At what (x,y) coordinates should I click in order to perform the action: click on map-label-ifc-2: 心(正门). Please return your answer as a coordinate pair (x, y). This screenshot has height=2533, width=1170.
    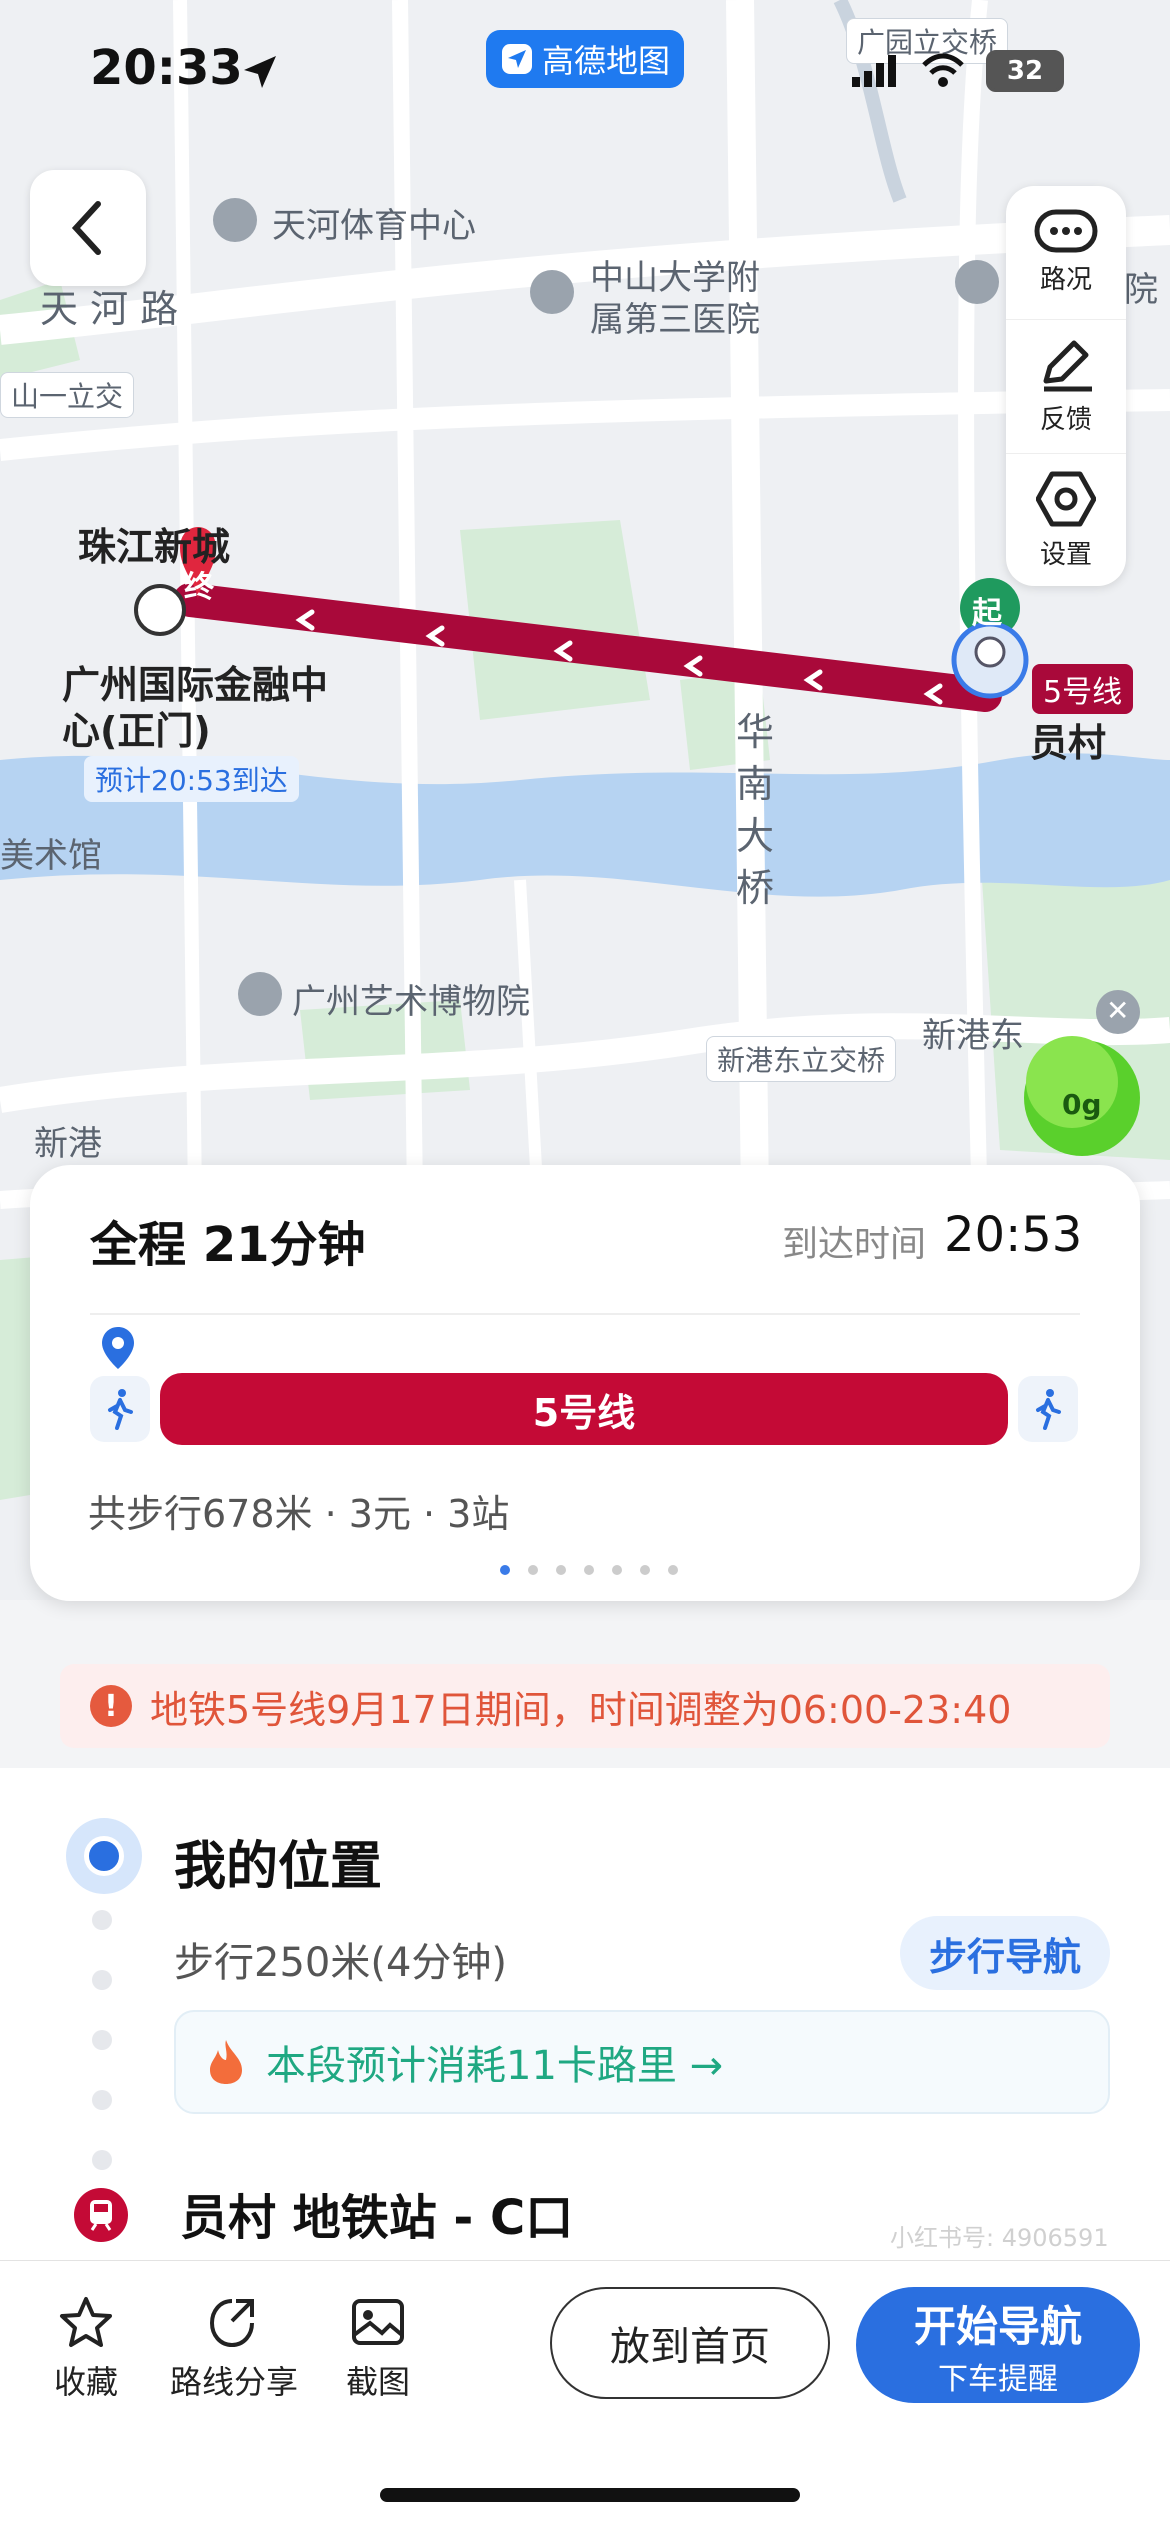
    Looking at the image, I should click on (136, 731).